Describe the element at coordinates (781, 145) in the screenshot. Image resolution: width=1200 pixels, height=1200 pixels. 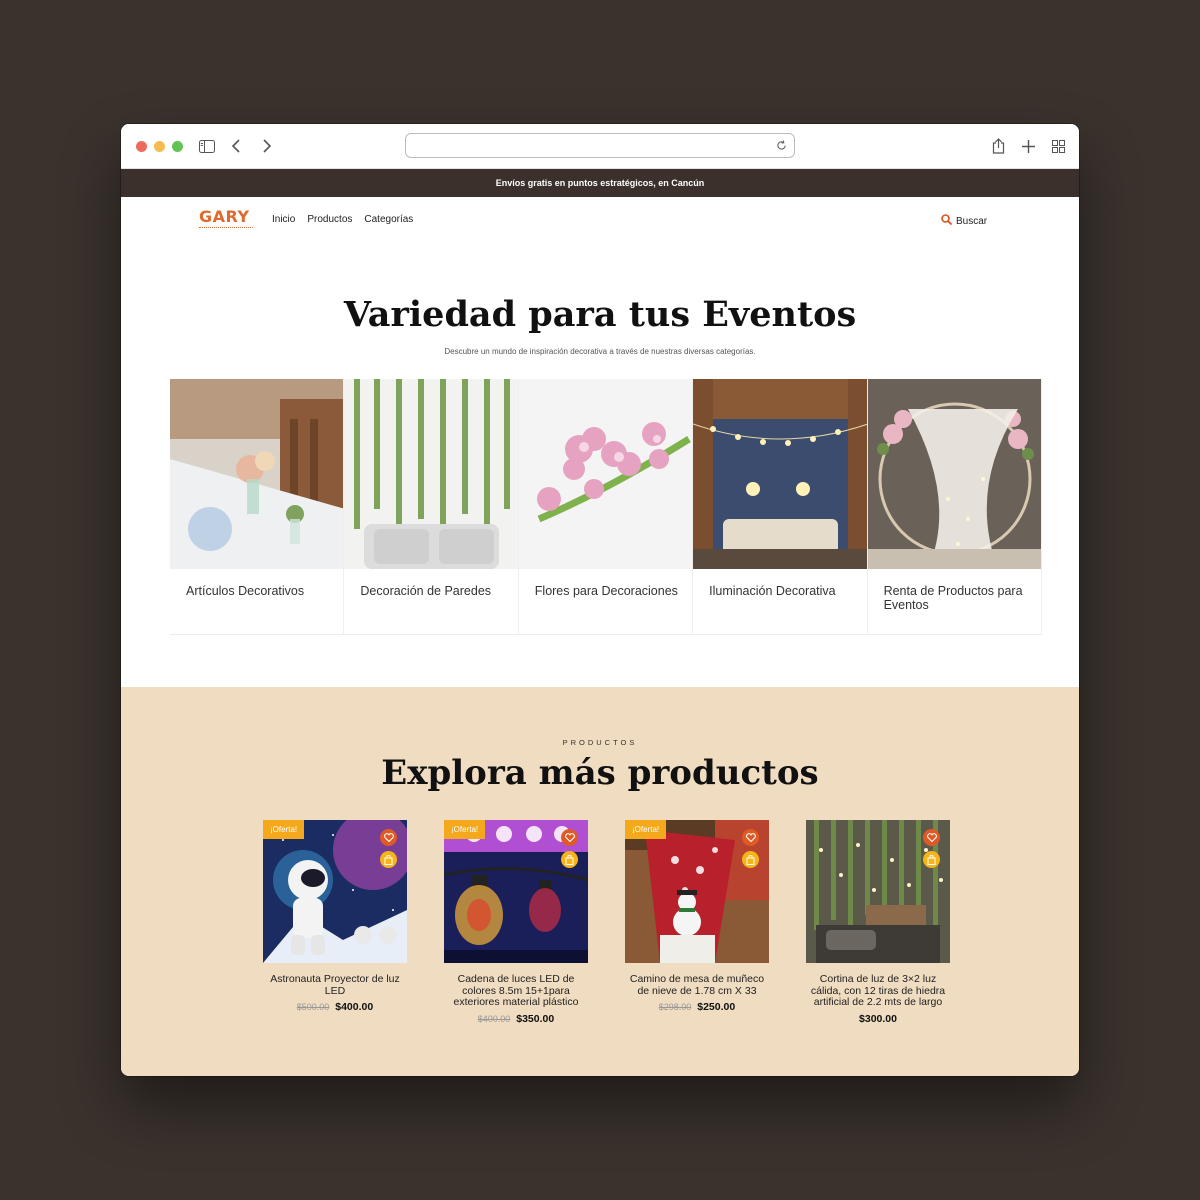
I see `reload-icon` at that location.